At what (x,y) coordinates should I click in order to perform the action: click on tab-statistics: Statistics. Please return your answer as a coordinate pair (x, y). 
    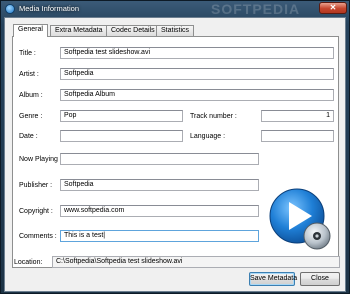
    Looking at the image, I should click on (175, 30).